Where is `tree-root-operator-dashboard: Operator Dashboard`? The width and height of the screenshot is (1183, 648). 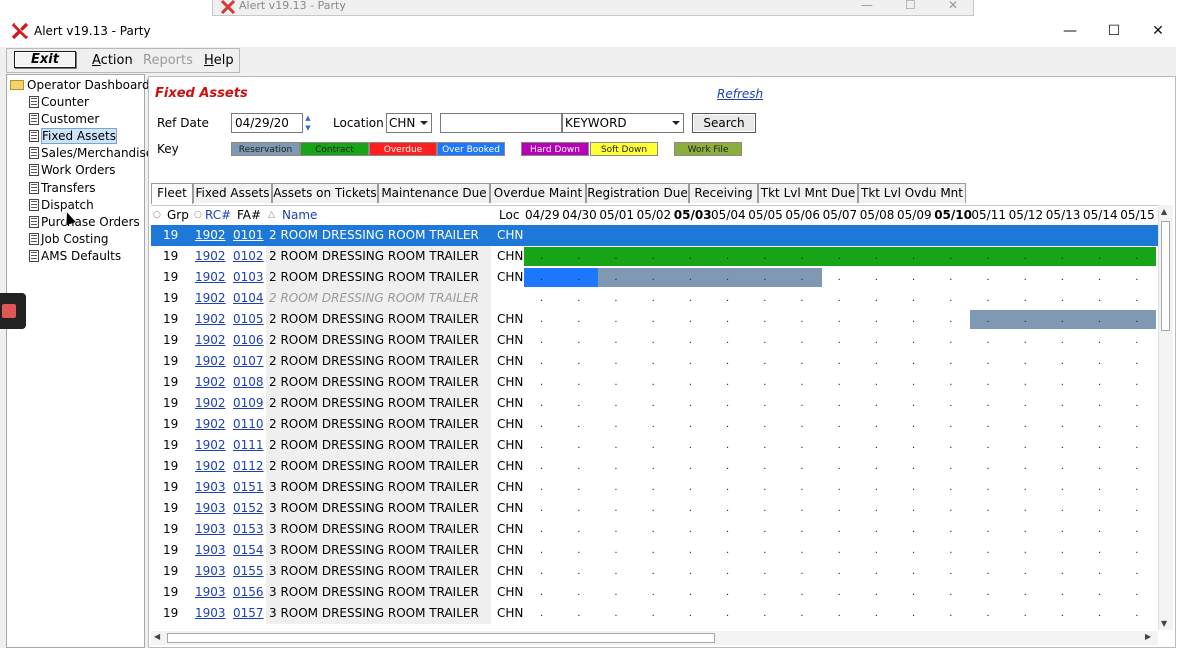 tree-root-operator-dashboard: Operator Dashboard is located at coordinates (80, 85).